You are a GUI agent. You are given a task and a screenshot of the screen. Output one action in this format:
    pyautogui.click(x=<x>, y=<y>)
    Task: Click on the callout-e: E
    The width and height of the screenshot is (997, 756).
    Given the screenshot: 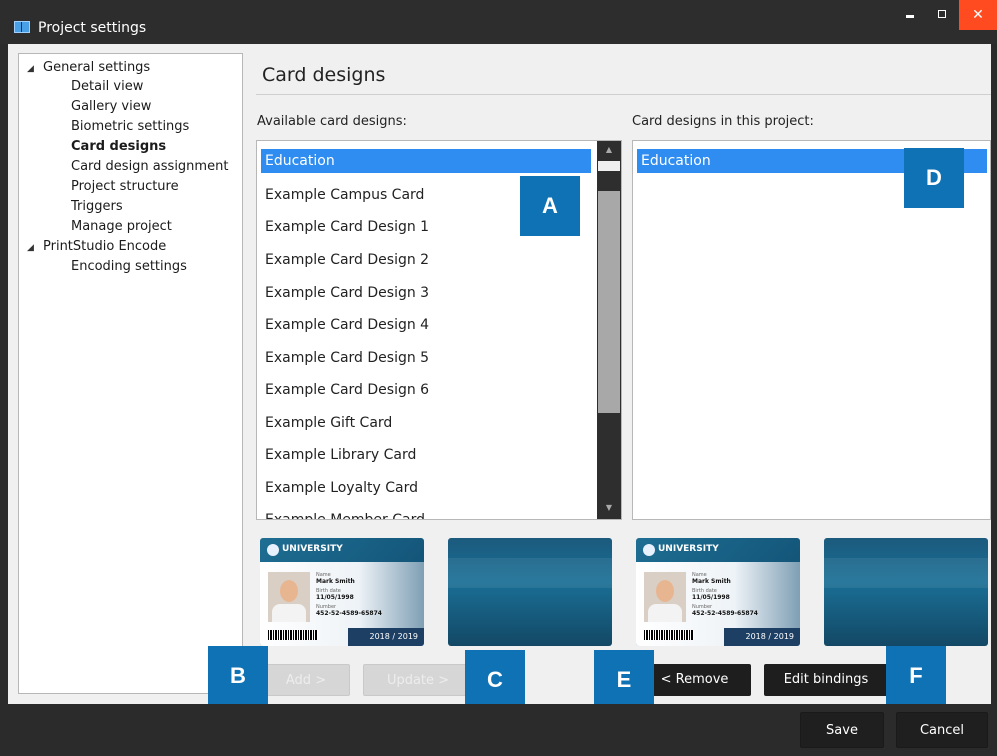 What is the action you would take?
    pyautogui.click(x=624, y=680)
    